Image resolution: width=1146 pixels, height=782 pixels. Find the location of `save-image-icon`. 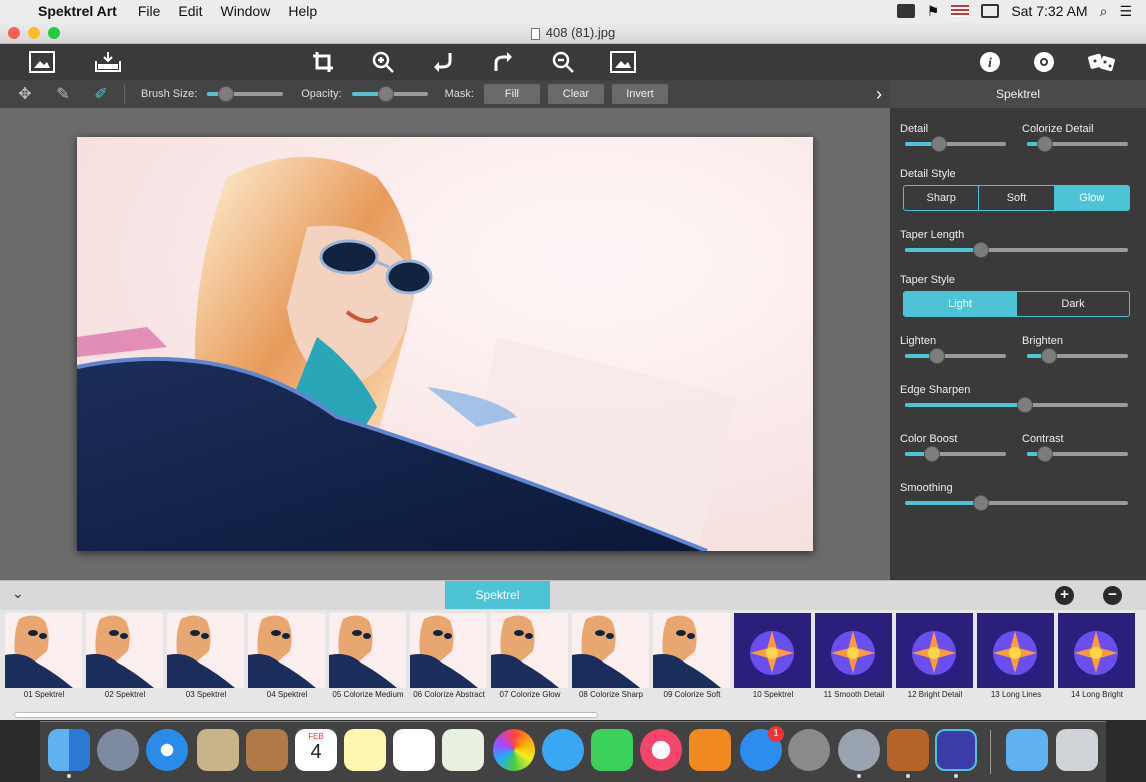

save-image-icon is located at coordinates (108, 62).